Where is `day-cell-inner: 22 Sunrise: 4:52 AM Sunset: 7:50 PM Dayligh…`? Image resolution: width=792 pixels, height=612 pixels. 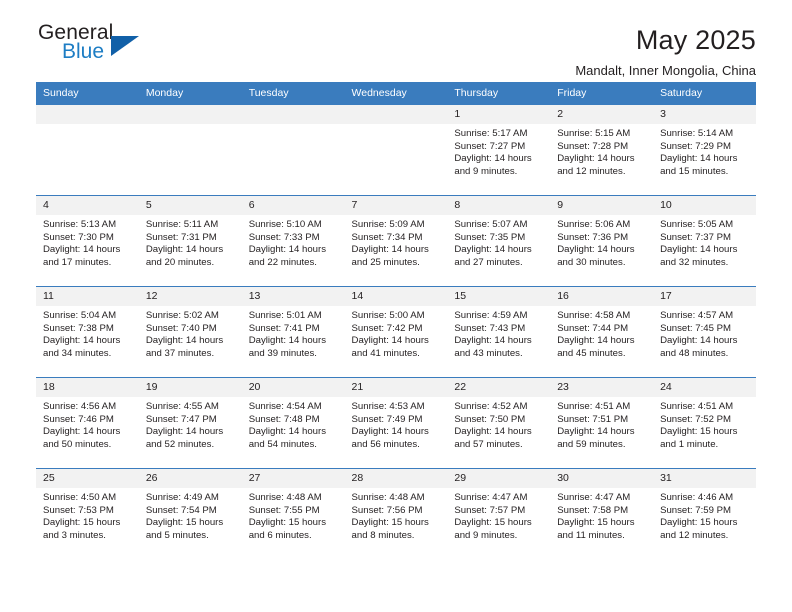 day-cell-inner: 22 Sunrise: 4:52 AM Sunset: 7:50 PM Dayligh… is located at coordinates (499, 423).